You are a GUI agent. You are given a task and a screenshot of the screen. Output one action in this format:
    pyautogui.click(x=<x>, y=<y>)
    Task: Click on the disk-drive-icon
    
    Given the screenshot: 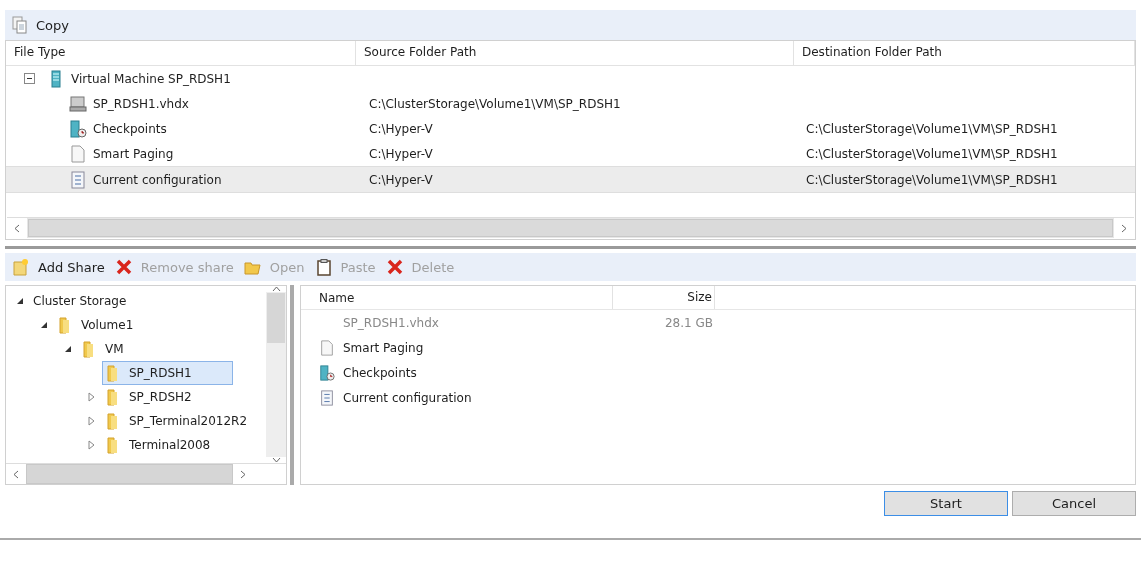 What is the action you would take?
    pyautogui.click(x=78, y=103)
    